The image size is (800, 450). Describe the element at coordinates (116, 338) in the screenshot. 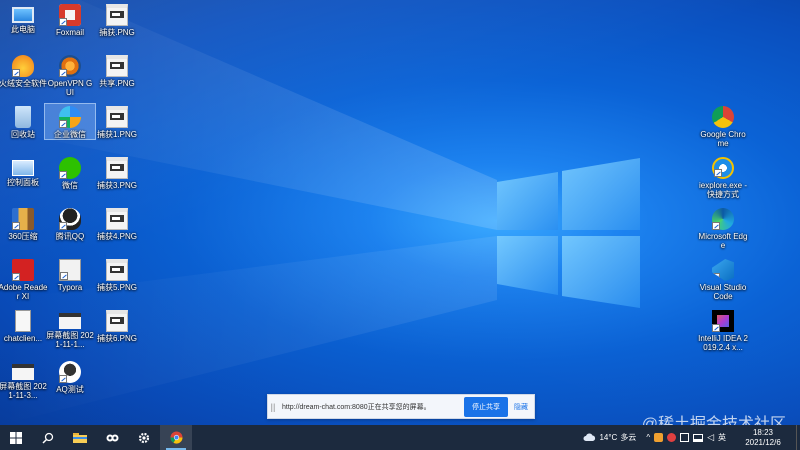

I see `desktop-icon-label: 捕获6.PNG` at that location.